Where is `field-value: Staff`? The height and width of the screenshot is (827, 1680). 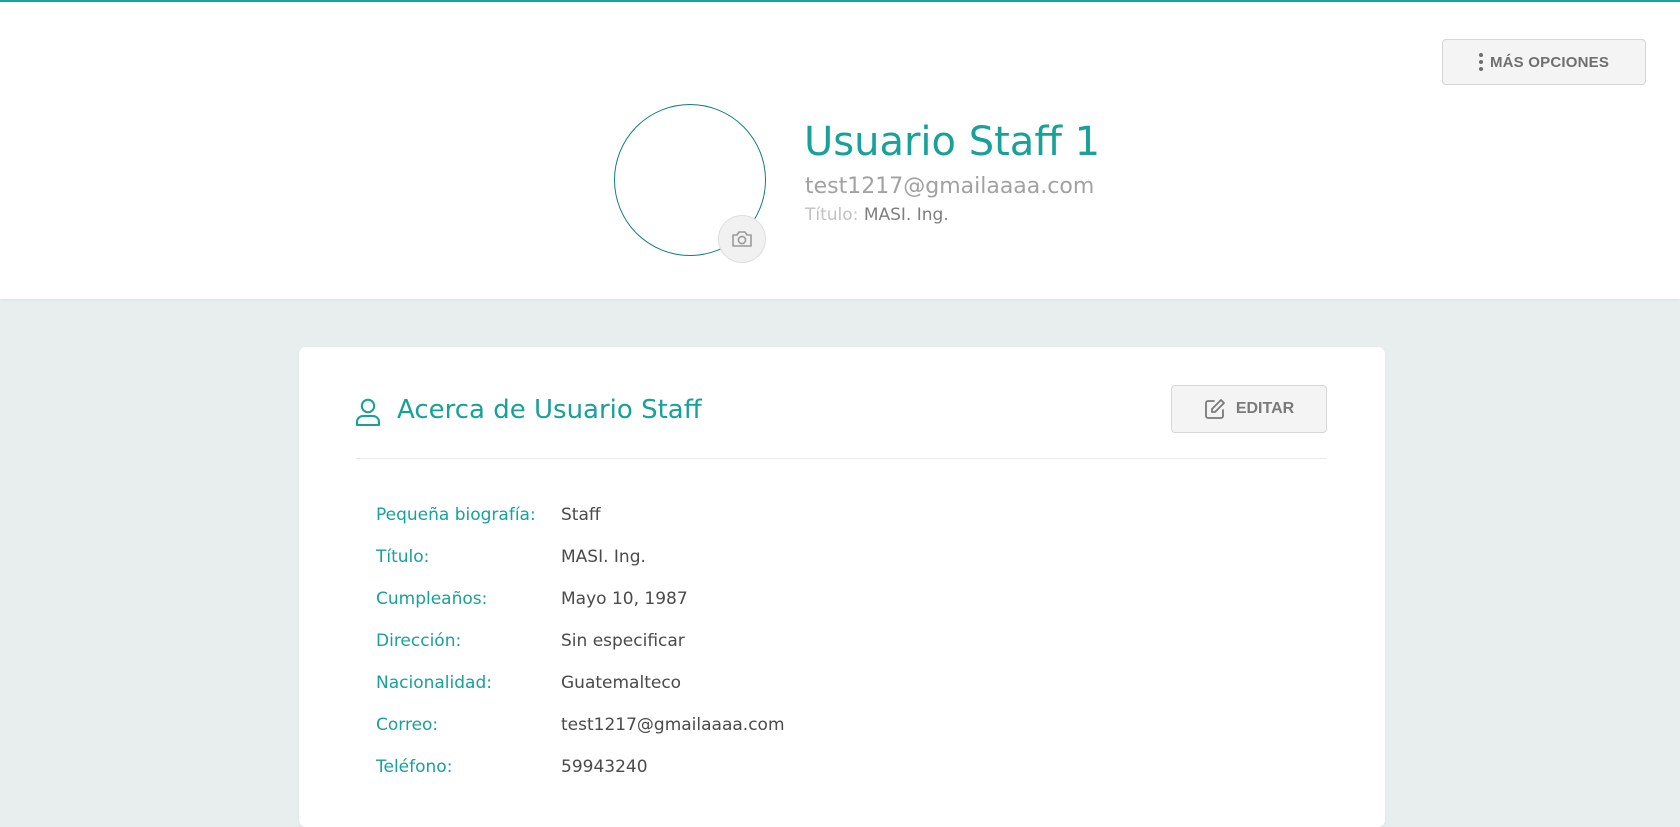
field-value: Staff is located at coordinates (581, 515).